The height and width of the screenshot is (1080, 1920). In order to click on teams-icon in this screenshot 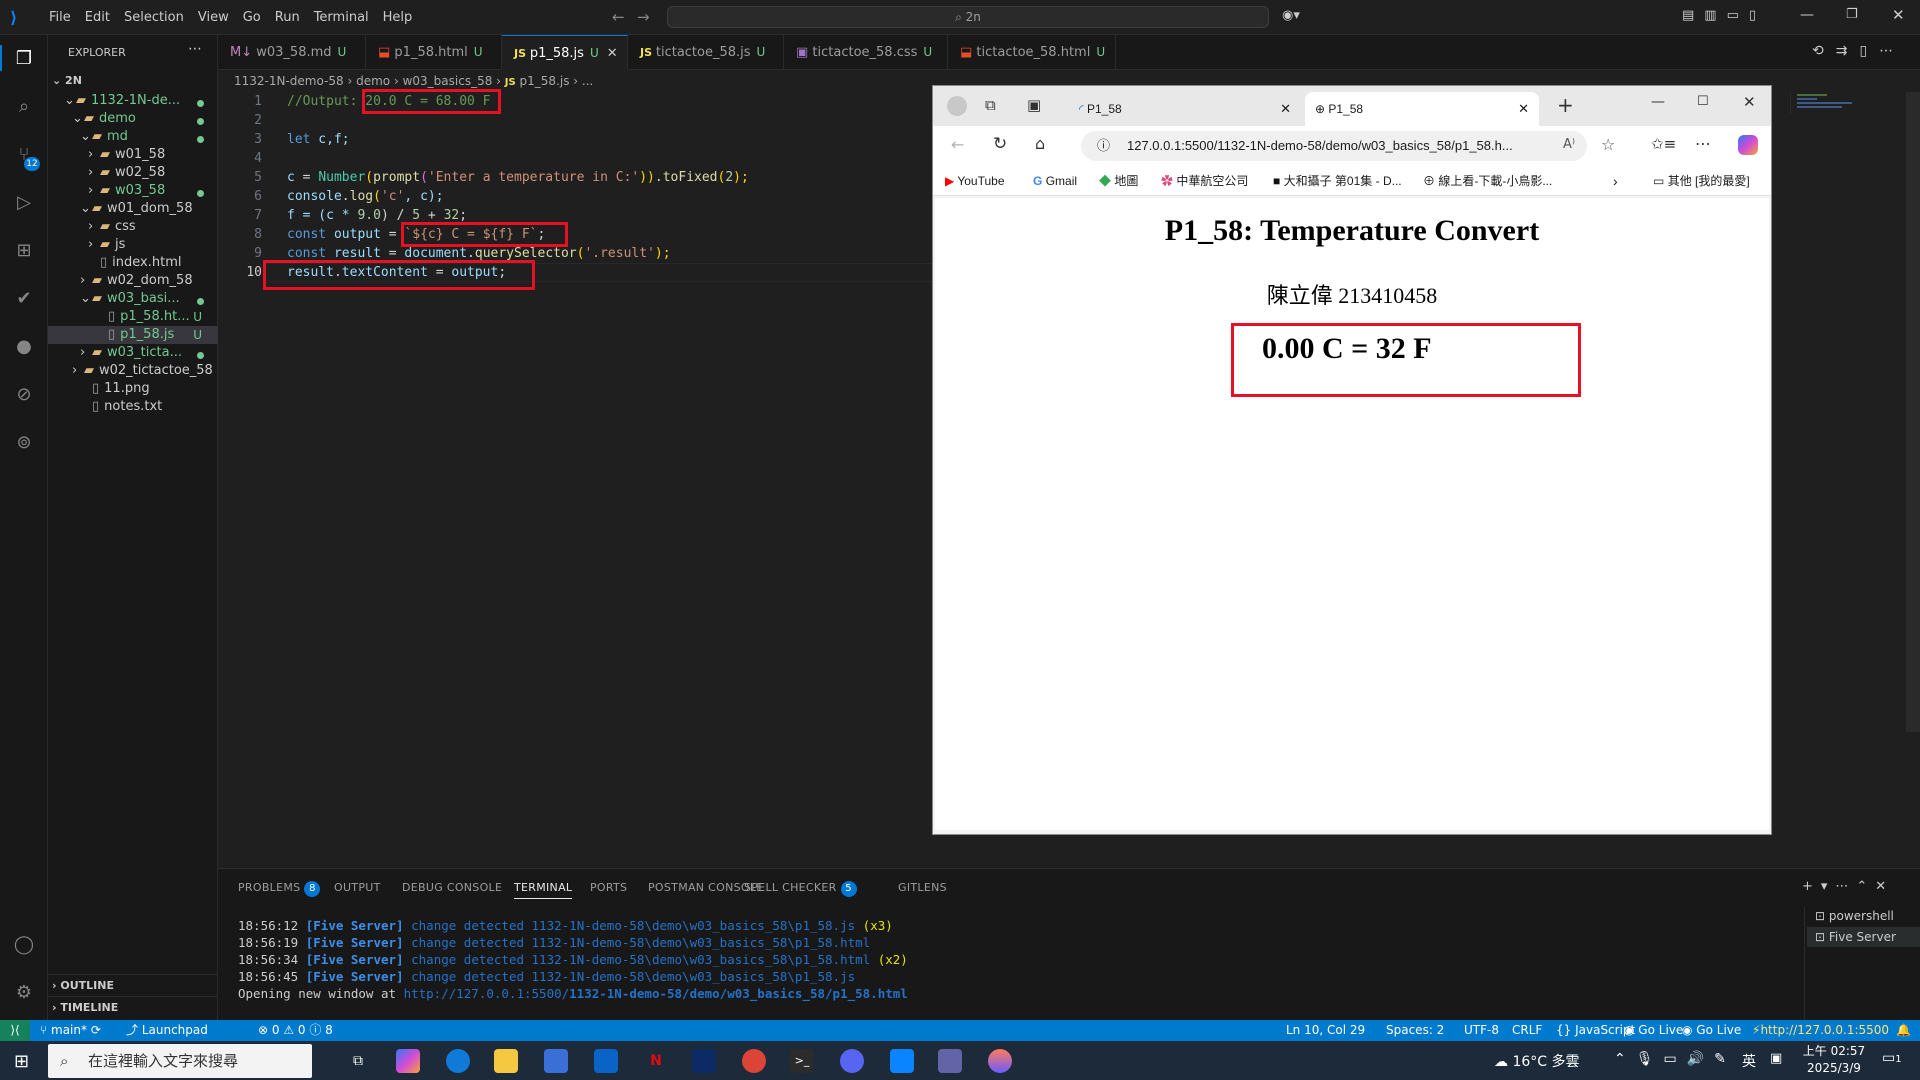, I will do `click(950, 1061)`.